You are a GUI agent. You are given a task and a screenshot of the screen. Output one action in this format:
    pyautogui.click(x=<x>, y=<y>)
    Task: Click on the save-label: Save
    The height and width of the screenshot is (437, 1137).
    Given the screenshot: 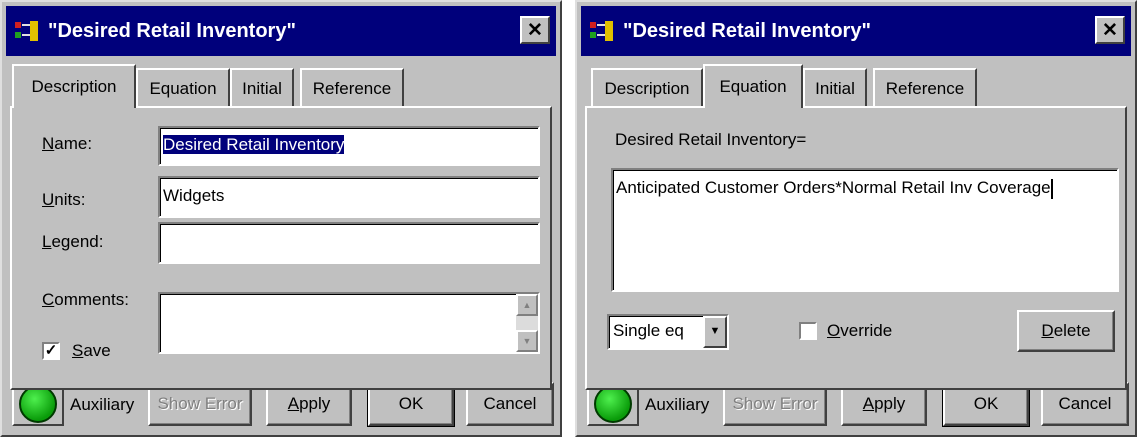 What is the action you would take?
    pyautogui.click(x=91, y=350)
    